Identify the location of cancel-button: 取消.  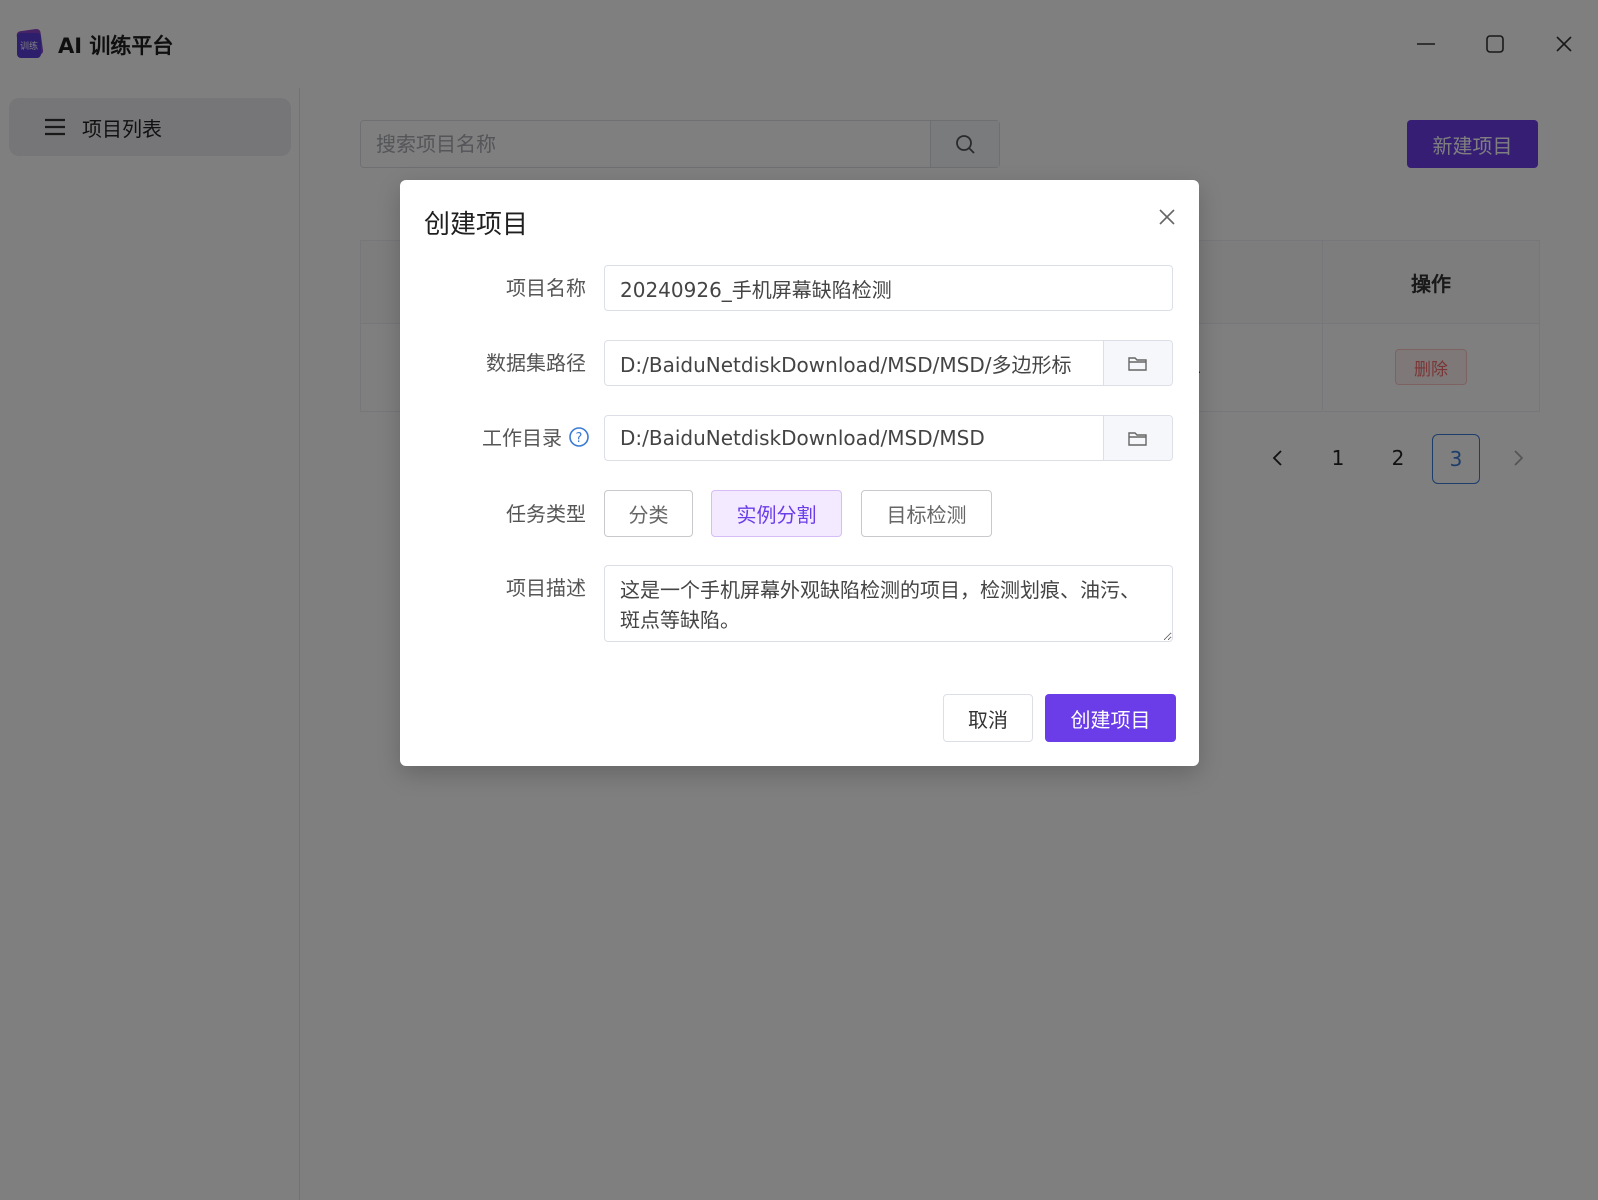
(988, 718).